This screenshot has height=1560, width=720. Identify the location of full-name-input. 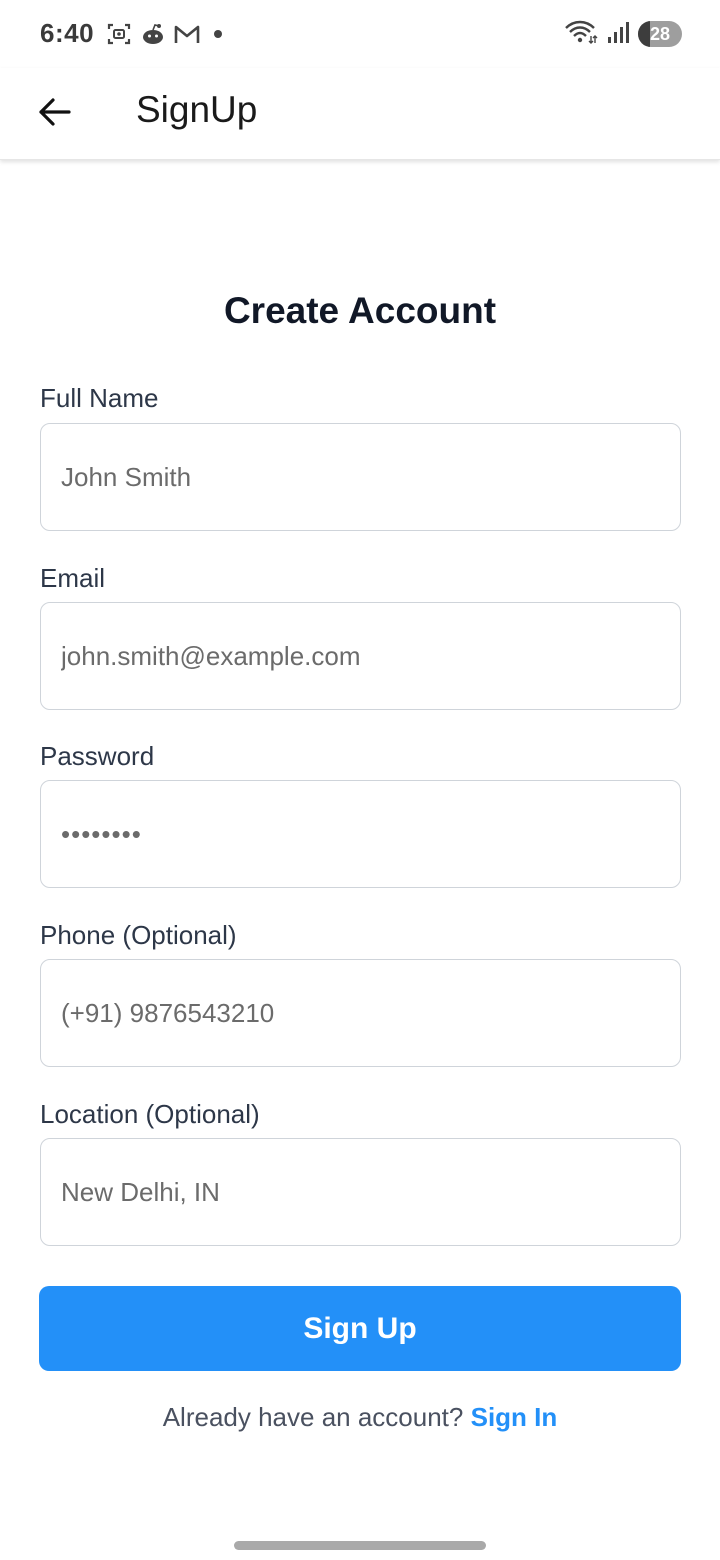
(360, 477).